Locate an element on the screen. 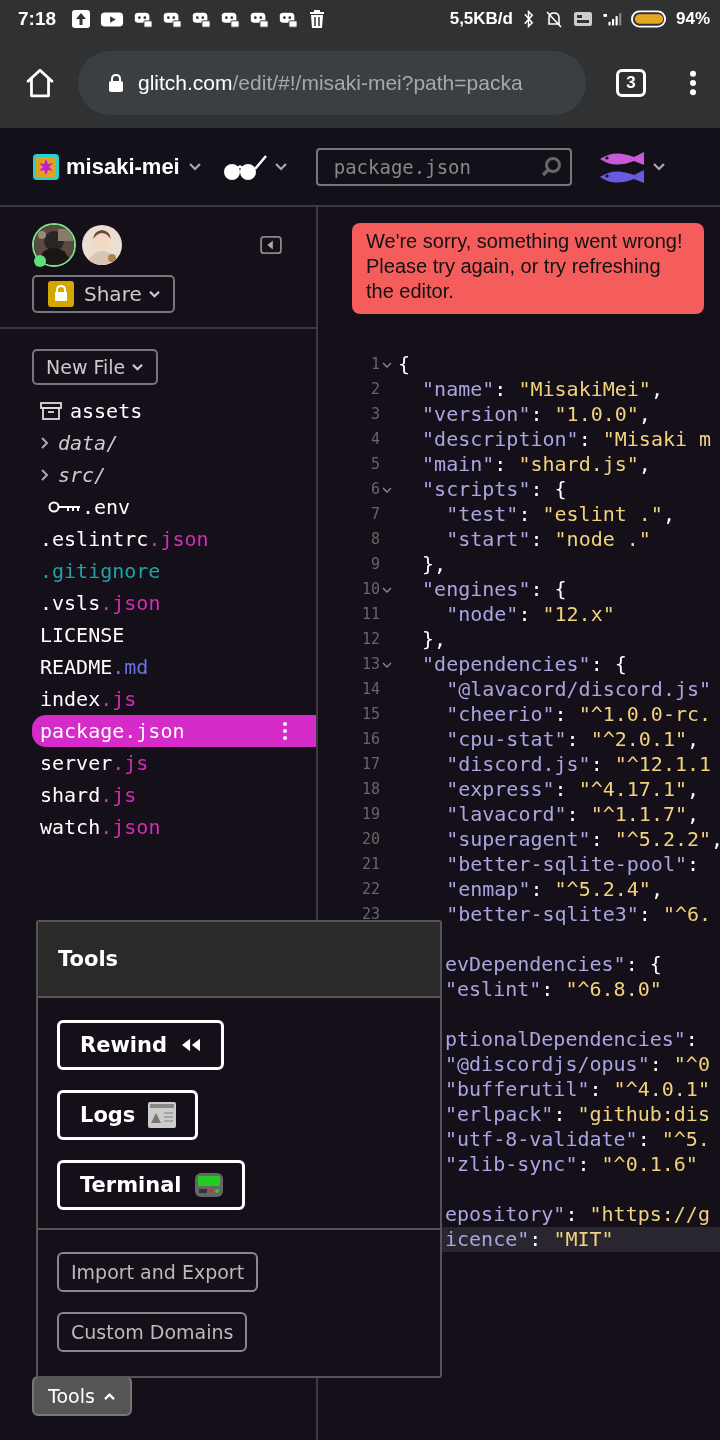 The height and width of the screenshot is (1440, 720). tool-link-button: Custom Domains is located at coordinates (152, 1332).